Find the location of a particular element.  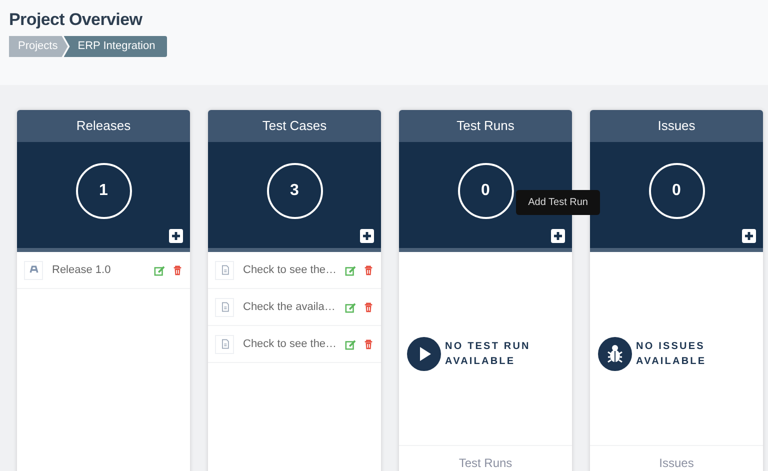

panel-title: Test Runs is located at coordinates (485, 126).